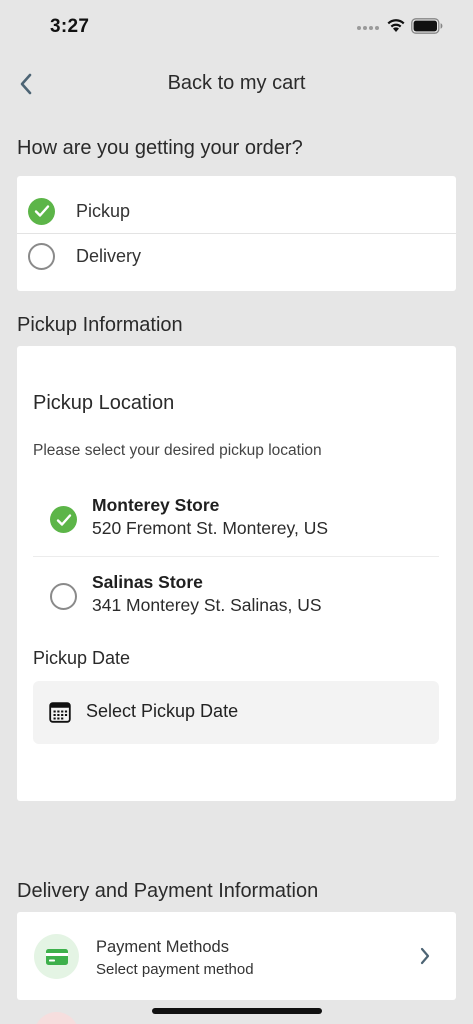 The height and width of the screenshot is (1024, 473). I want to click on pickup-date-placeholder: Select Pickup Date, so click(162, 711).